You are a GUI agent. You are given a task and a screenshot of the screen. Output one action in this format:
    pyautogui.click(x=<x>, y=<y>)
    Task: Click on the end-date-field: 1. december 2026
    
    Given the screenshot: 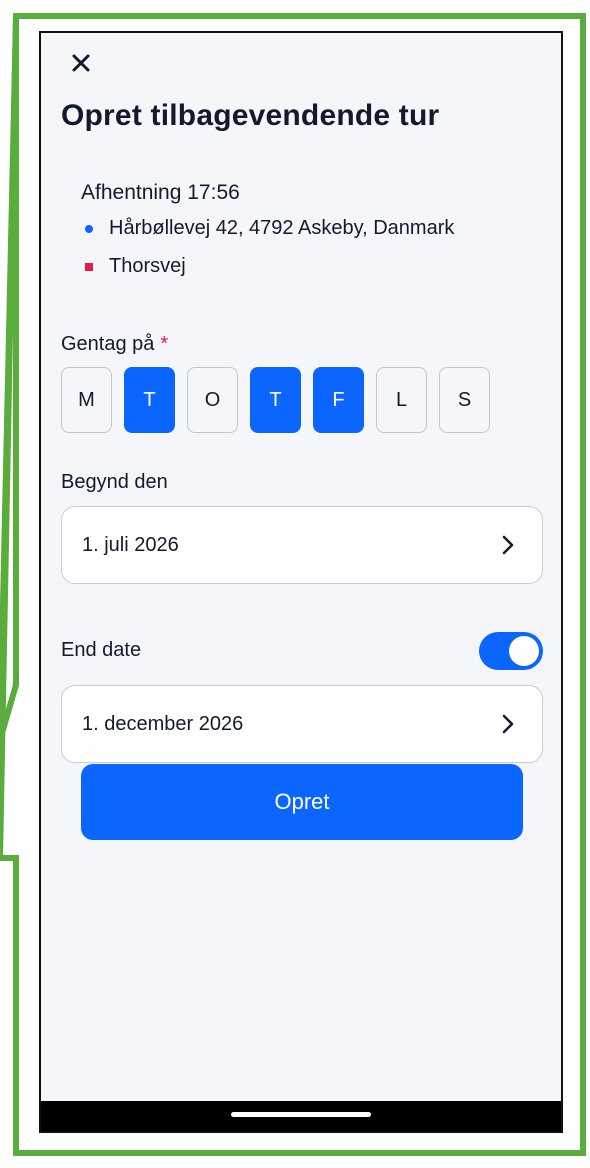 What is the action you would take?
    pyautogui.click(x=302, y=724)
    